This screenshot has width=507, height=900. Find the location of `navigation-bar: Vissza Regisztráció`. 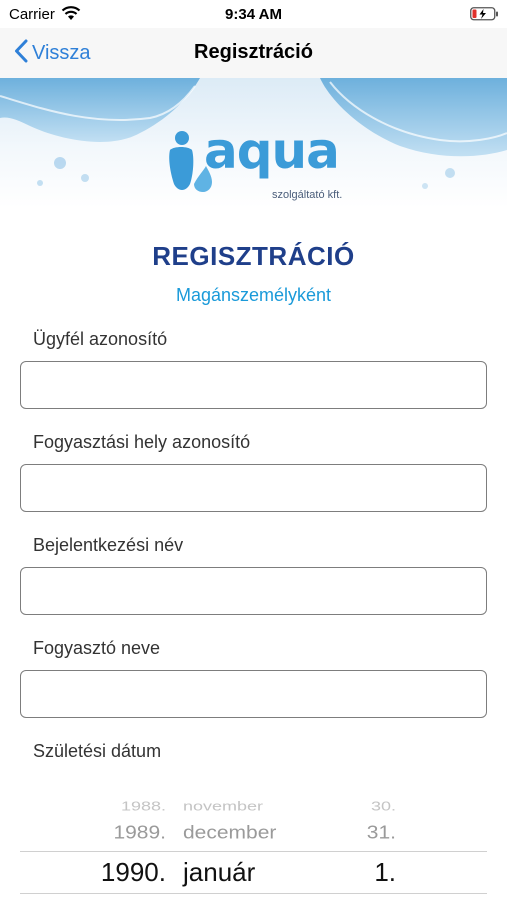

navigation-bar: Vissza Regisztráció is located at coordinates (253, 53).